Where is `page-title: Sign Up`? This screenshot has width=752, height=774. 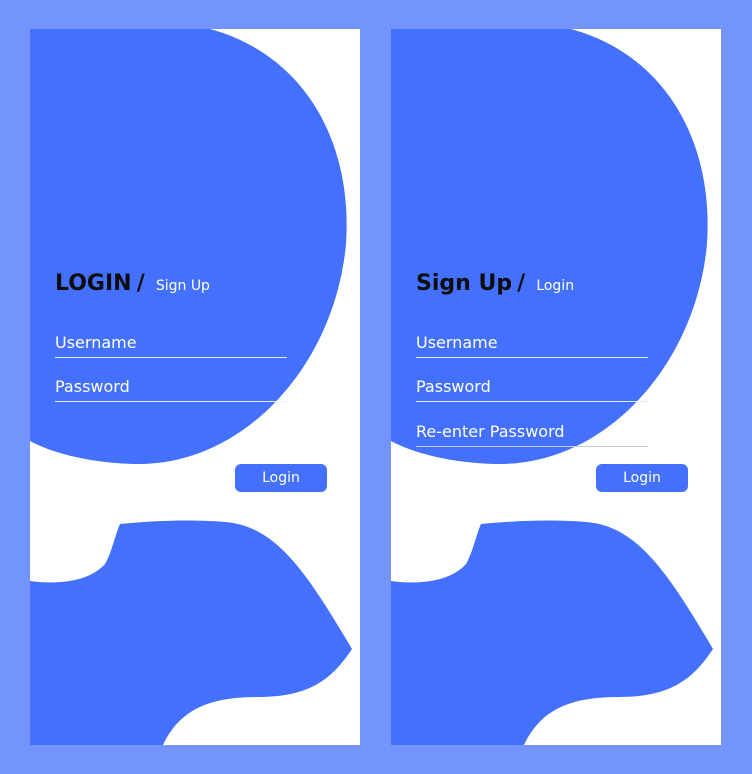 page-title: Sign Up is located at coordinates (464, 283).